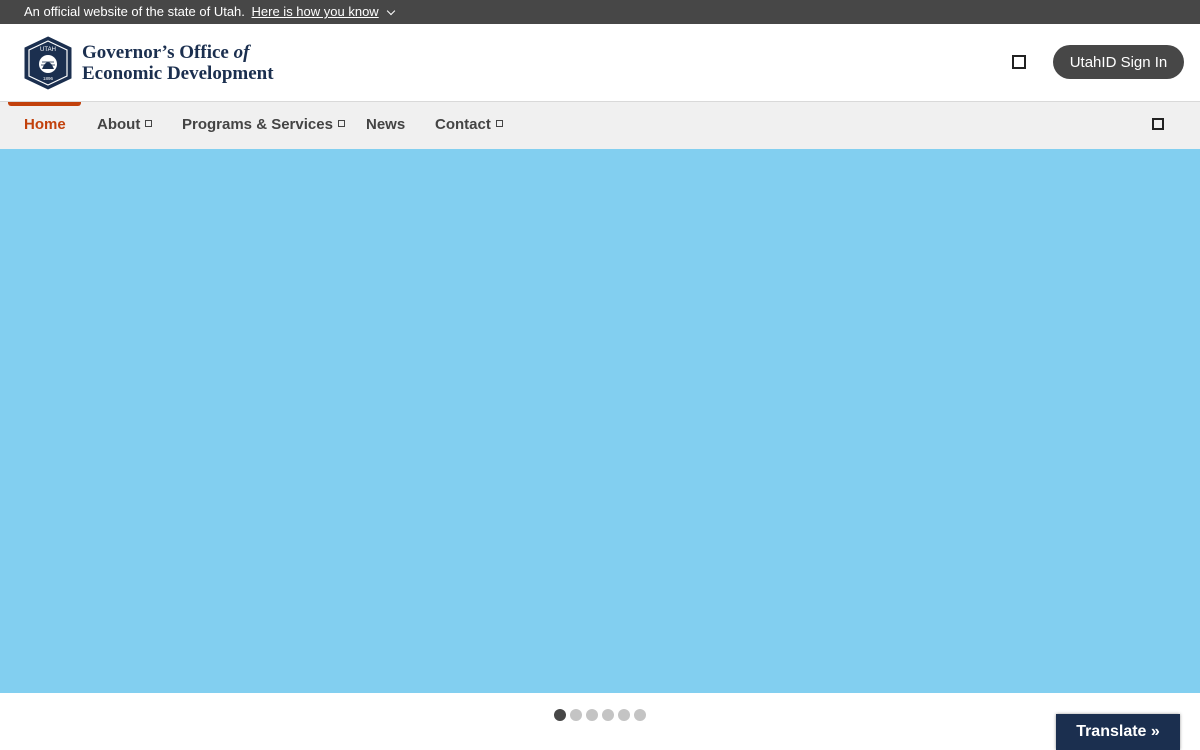 This screenshot has width=1200, height=750. I want to click on carousel-dots, so click(600, 715).